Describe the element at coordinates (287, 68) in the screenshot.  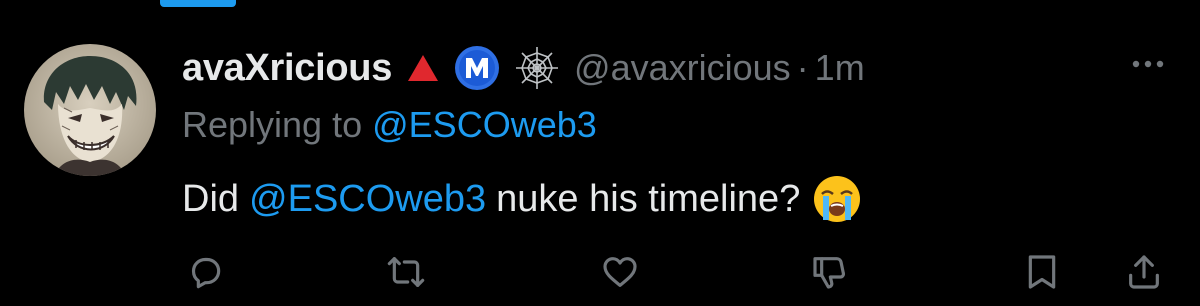
I see `display-name: avaXricious` at that location.